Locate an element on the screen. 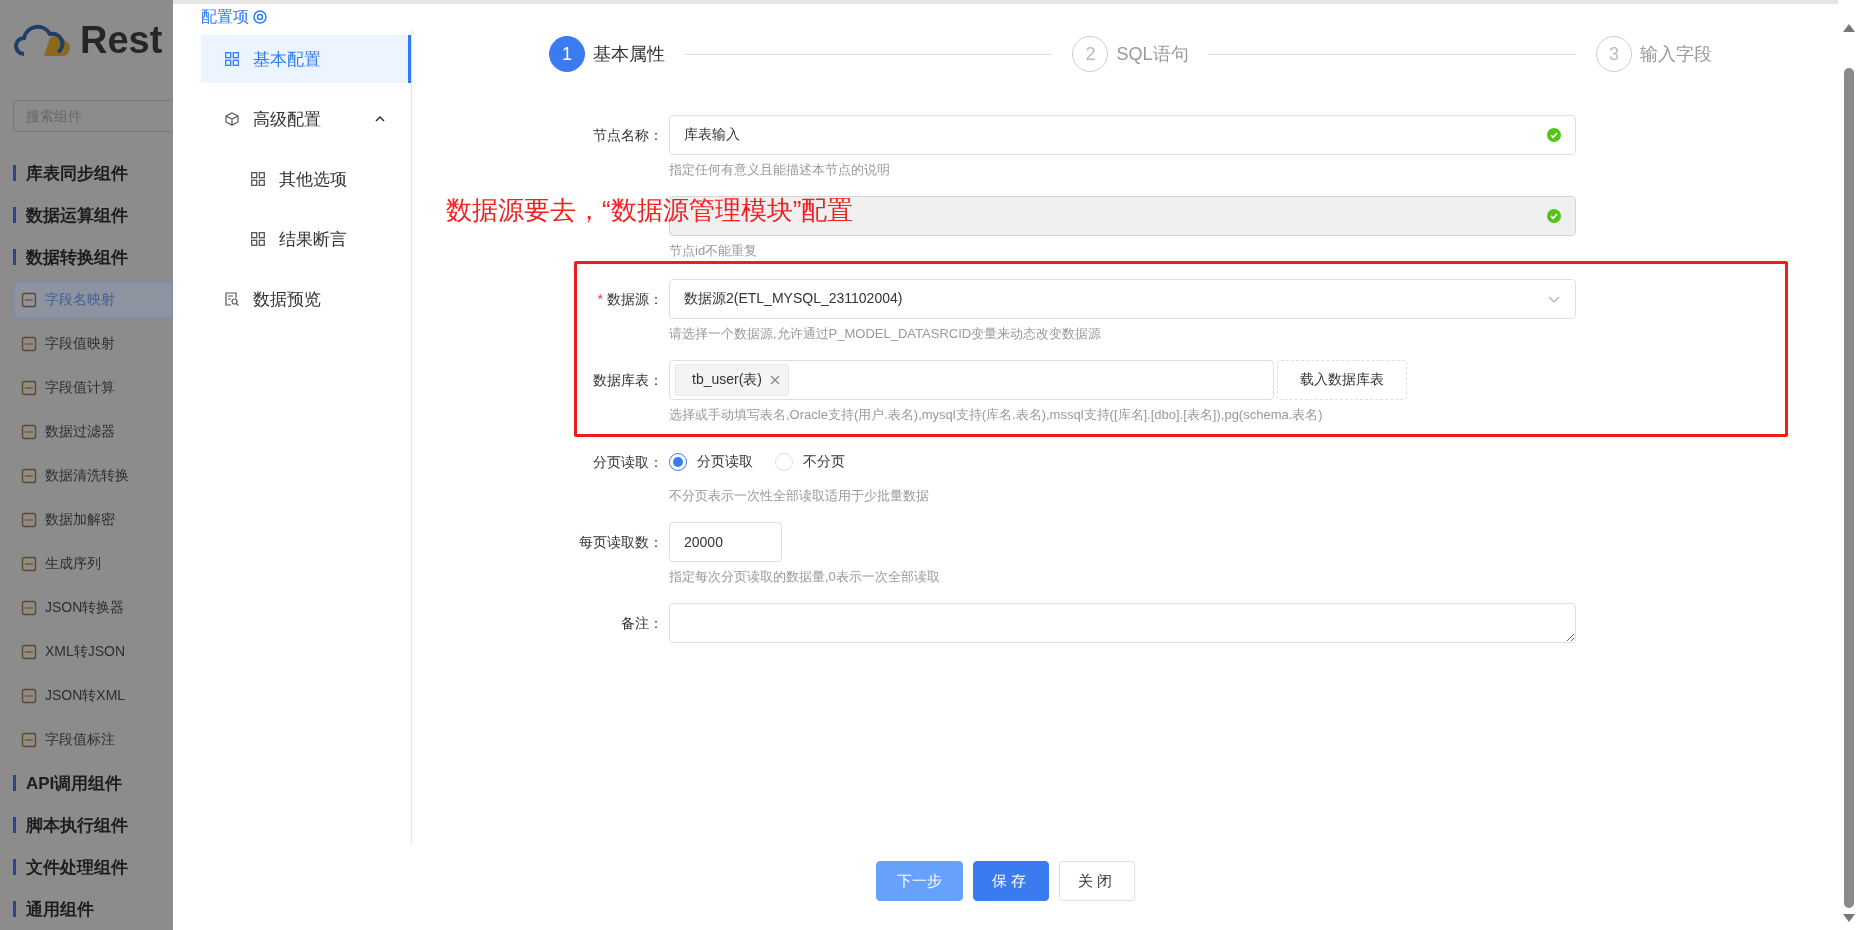 Image resolution: width=1860 pixels, height=930 pixels. tag-input-field: tb_user(表) is located at coordinates (971, 380).